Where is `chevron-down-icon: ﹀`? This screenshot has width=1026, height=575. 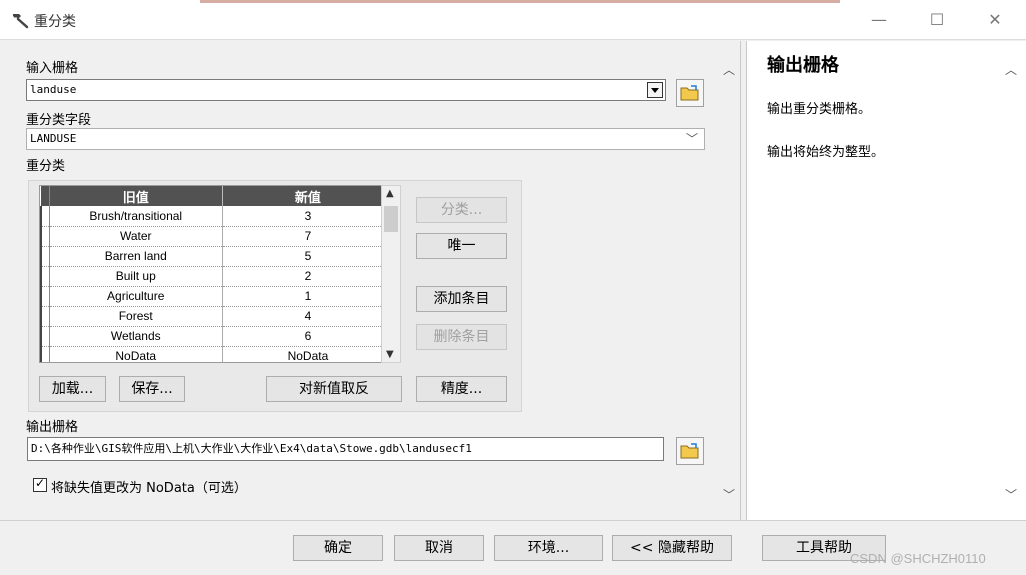
chevron-down-icon: ﹀ is located at coordinates (692, 139).